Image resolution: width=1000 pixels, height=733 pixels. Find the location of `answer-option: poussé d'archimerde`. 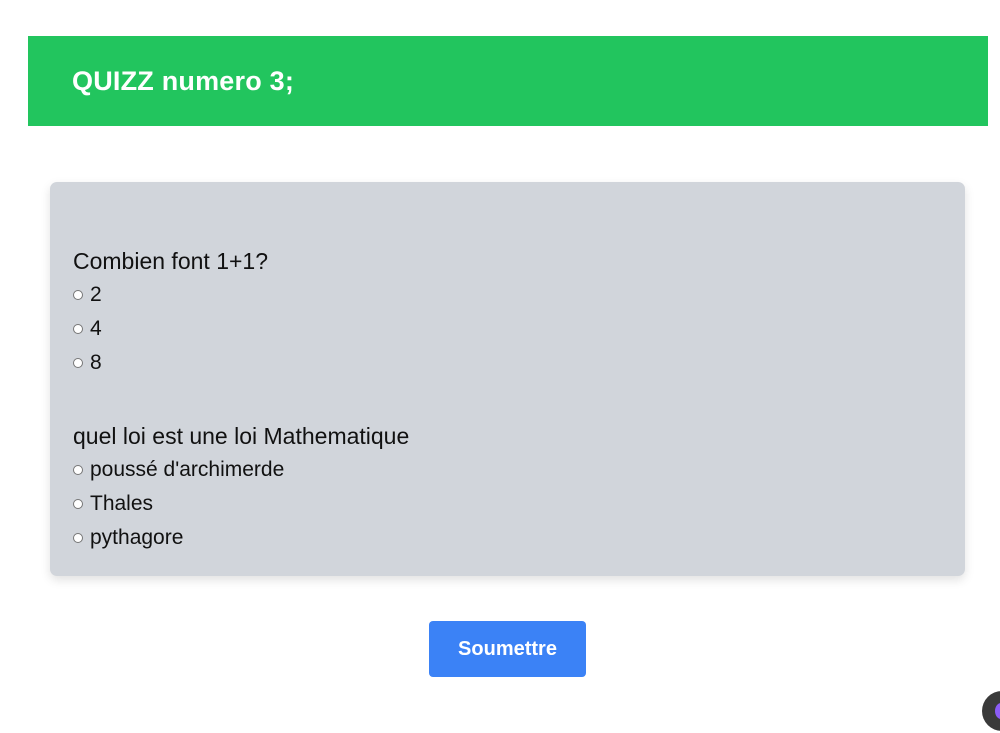

answer-option: poussé d'archimerde is located at coordinates (507, 470).